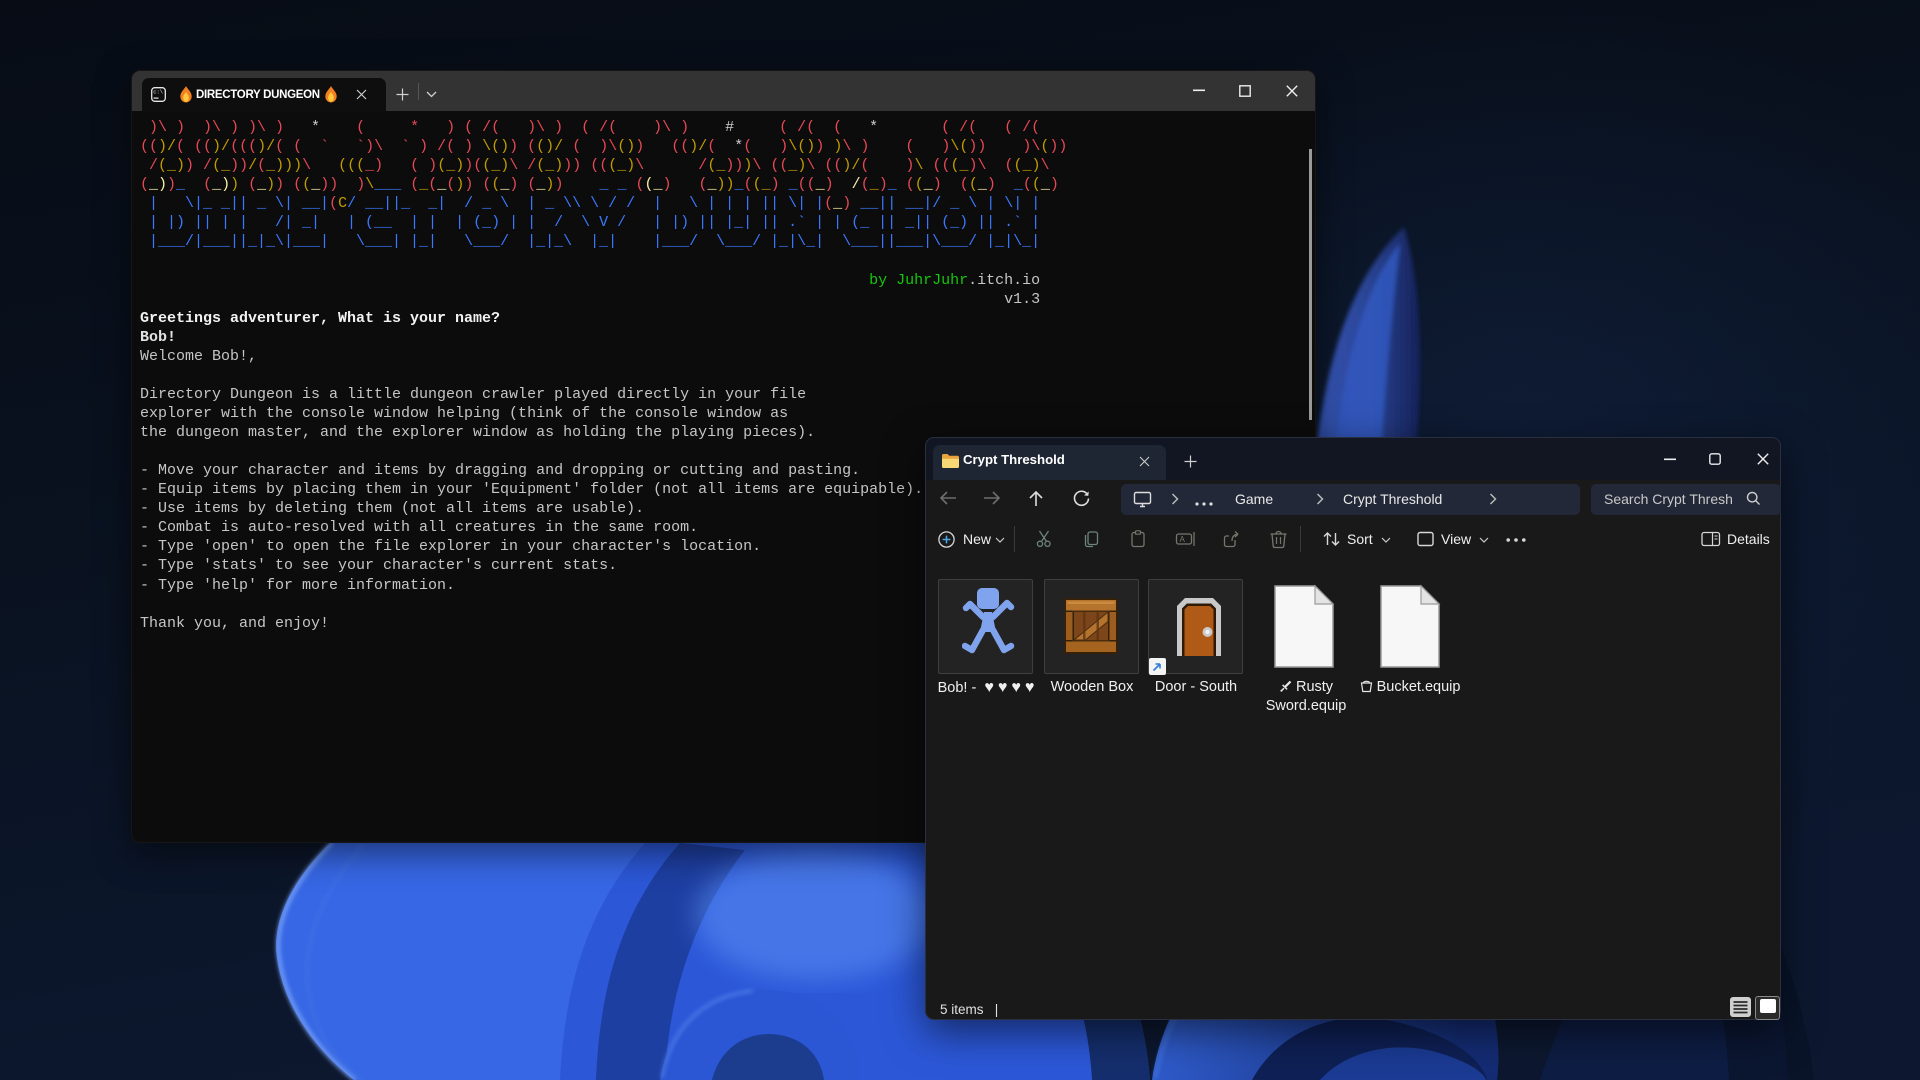 Image resolution: width=1920 pixels, height=1080 pixels. Describe the element at coordinates (1183, 539) in the screenshot. I see `svg-text: A` at that location.